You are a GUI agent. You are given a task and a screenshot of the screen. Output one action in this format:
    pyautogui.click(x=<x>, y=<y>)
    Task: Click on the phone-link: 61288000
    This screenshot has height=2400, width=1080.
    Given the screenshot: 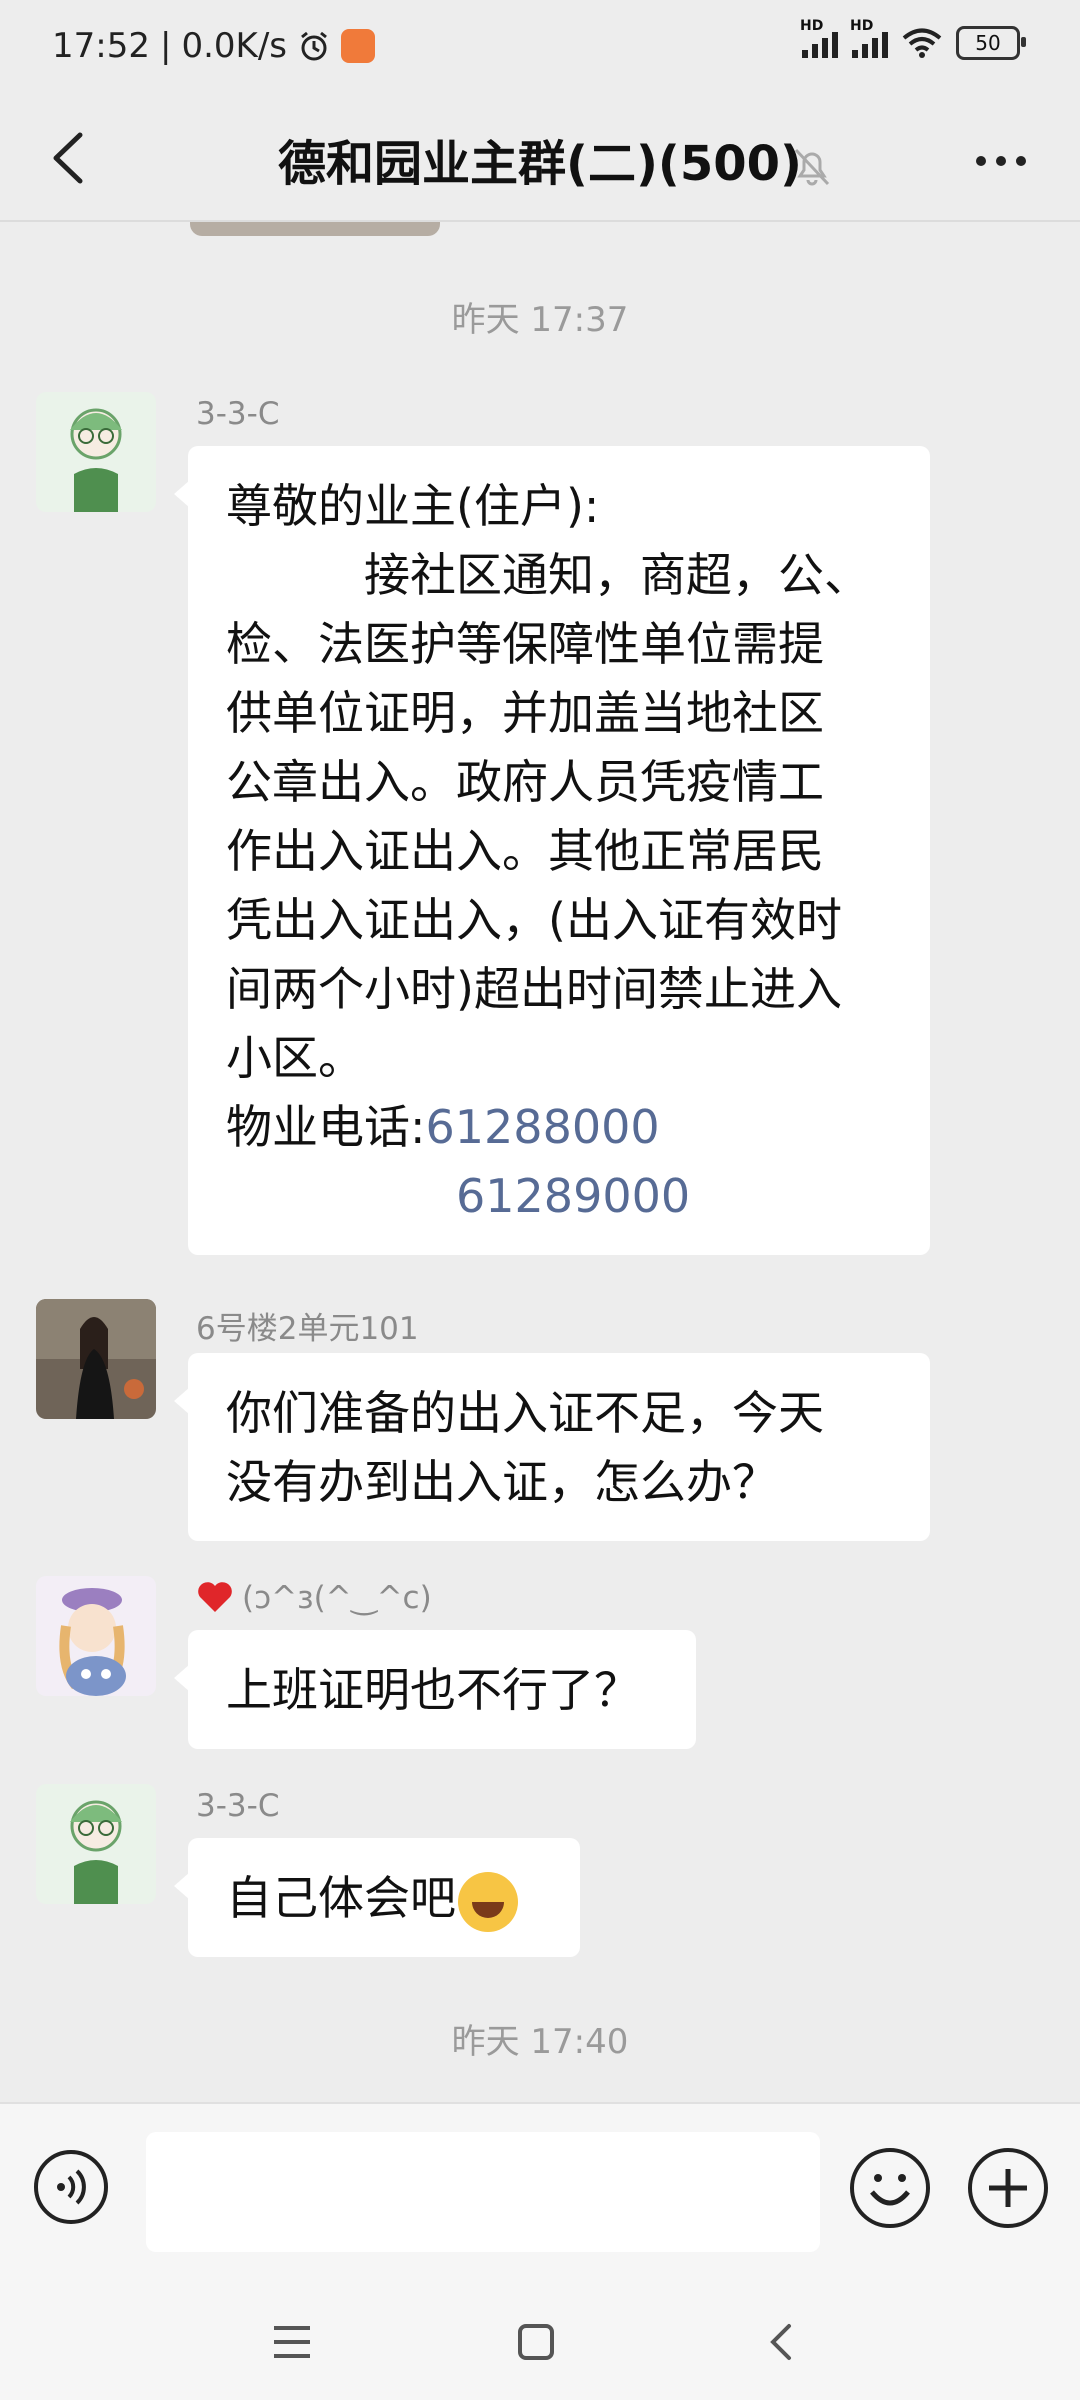 What is the action you would take?
    pyautogui.click(x=543, y=1127)
    